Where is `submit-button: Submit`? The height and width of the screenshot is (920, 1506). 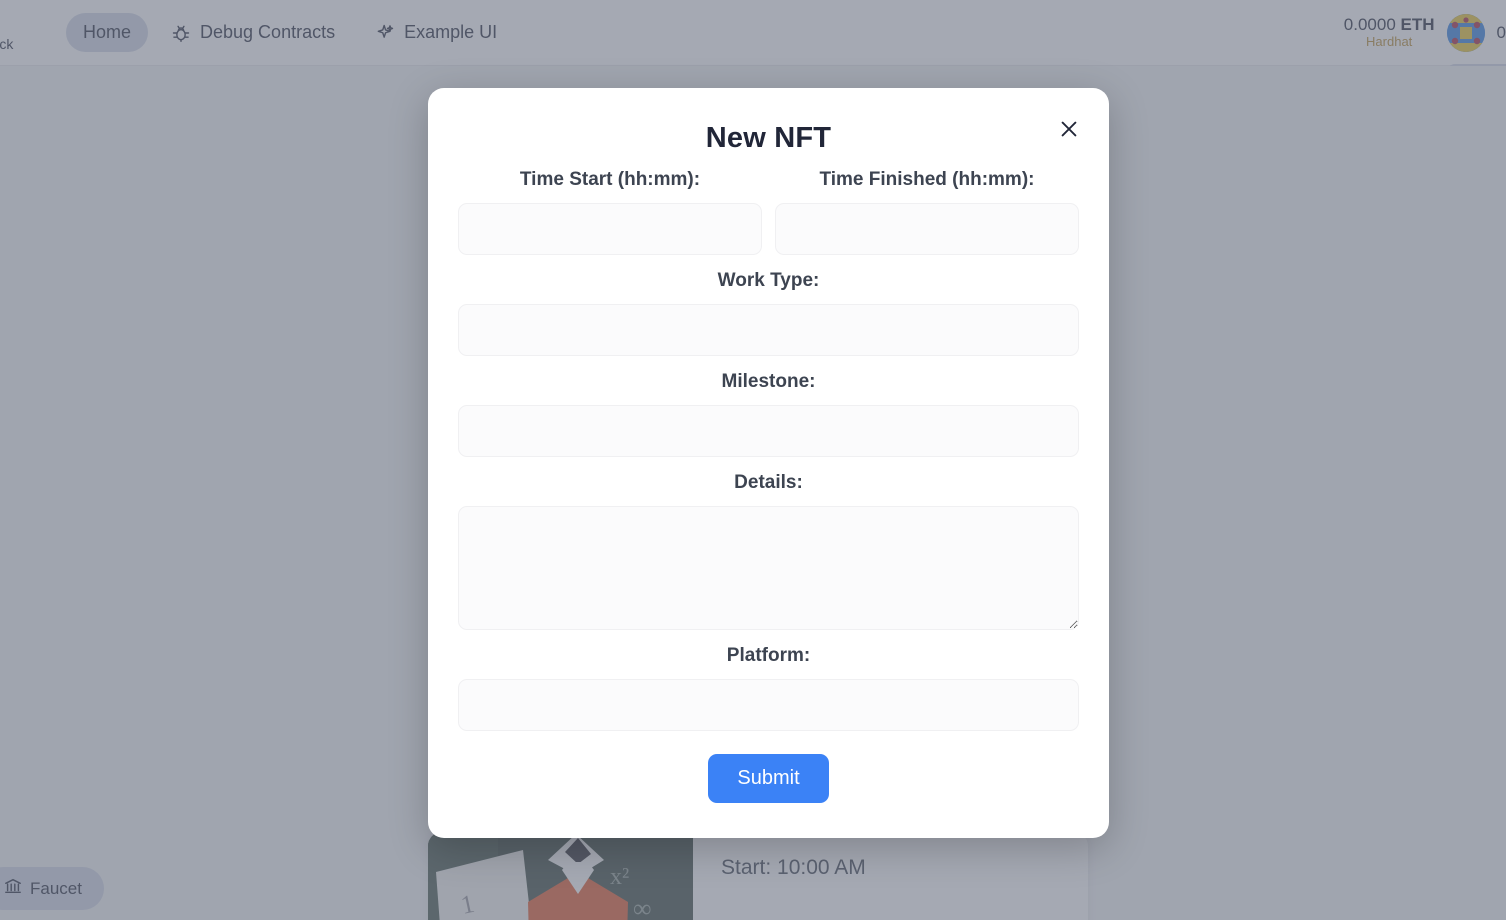
submit-button: Submit is located at coordinates (768, 778).